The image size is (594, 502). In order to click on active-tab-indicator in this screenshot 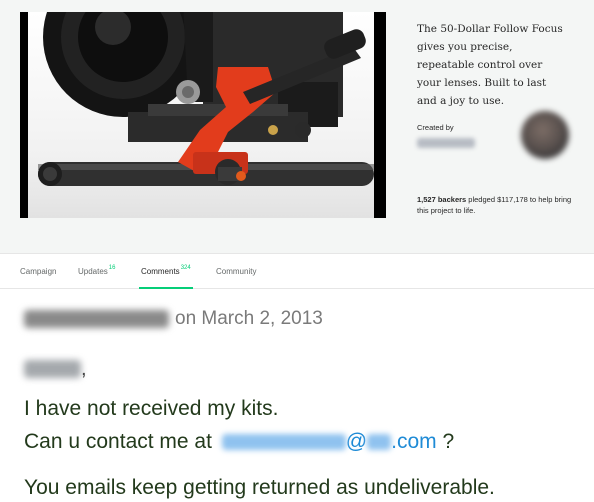, I will do `click(166, 288)`.